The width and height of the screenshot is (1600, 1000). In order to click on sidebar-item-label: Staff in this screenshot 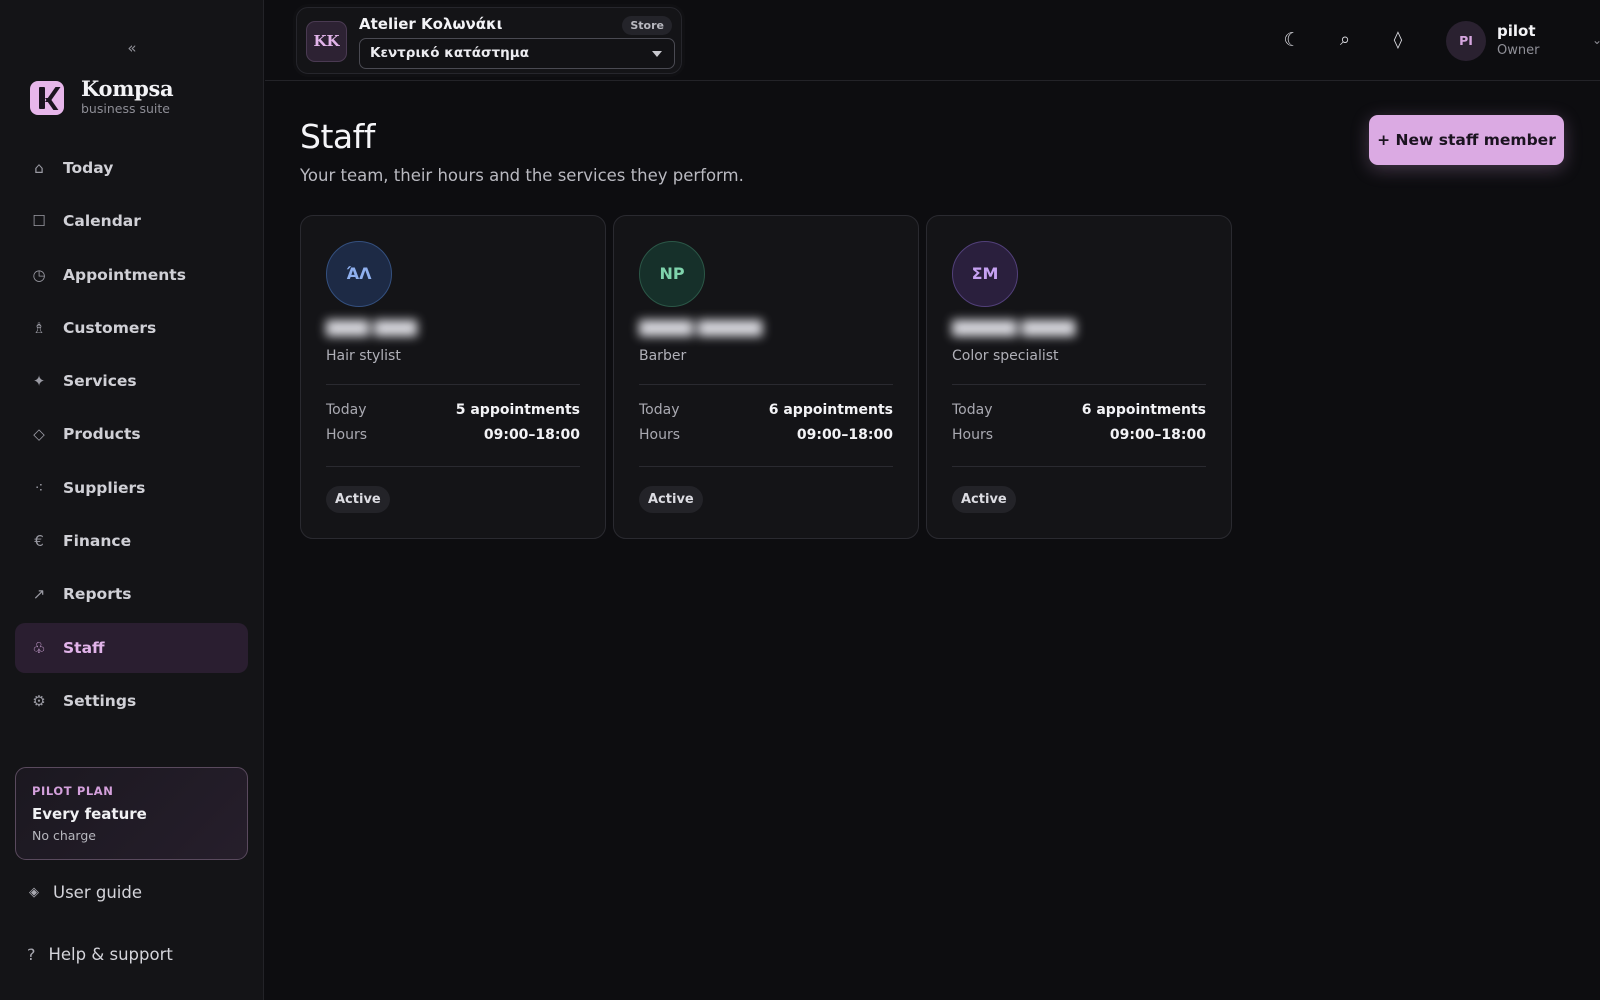, I will do `click(84, 647)`.